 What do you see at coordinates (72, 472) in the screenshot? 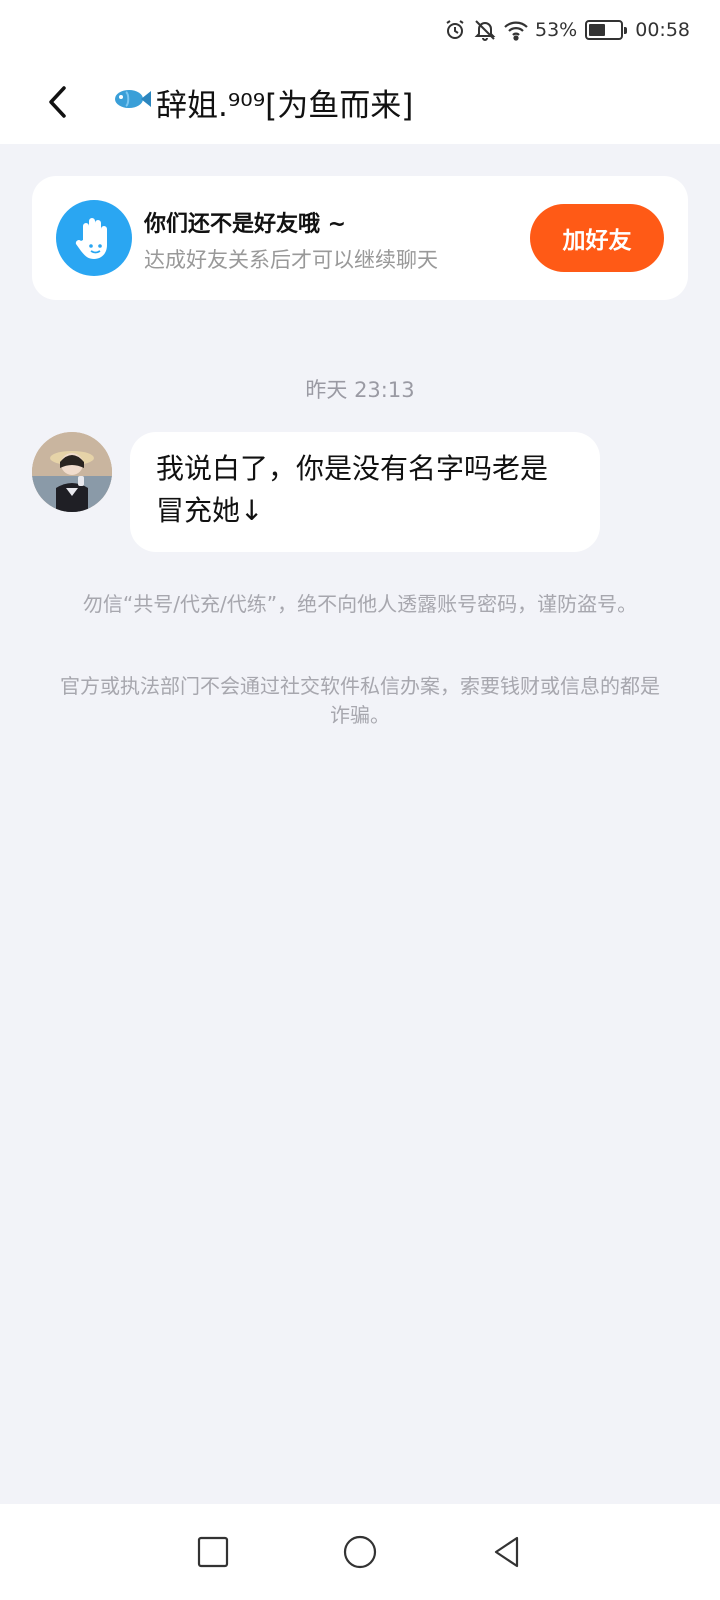
I see `avatar` at bounding box center [72, 472].